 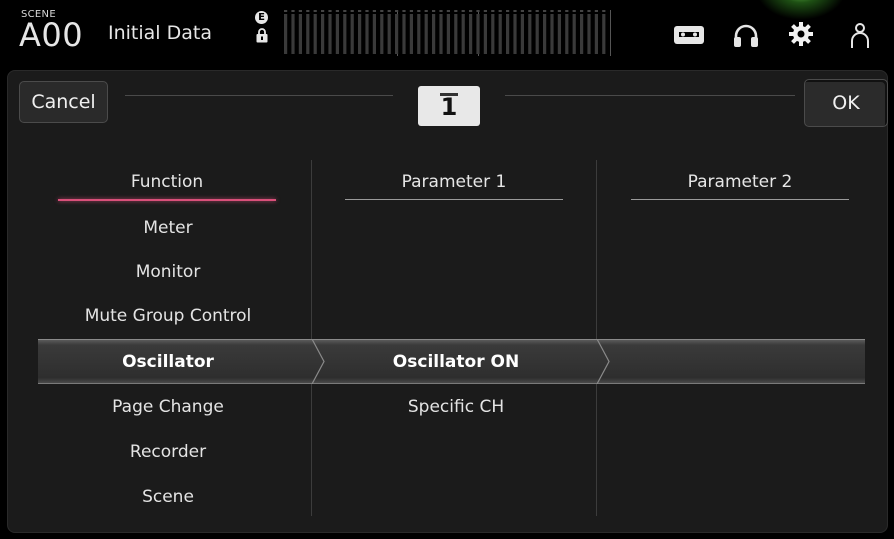 What do you see at coordinates (168, 272) in the screenshot?
I see `function-item-monitor: Monitor` at bounding box center [168, 272].